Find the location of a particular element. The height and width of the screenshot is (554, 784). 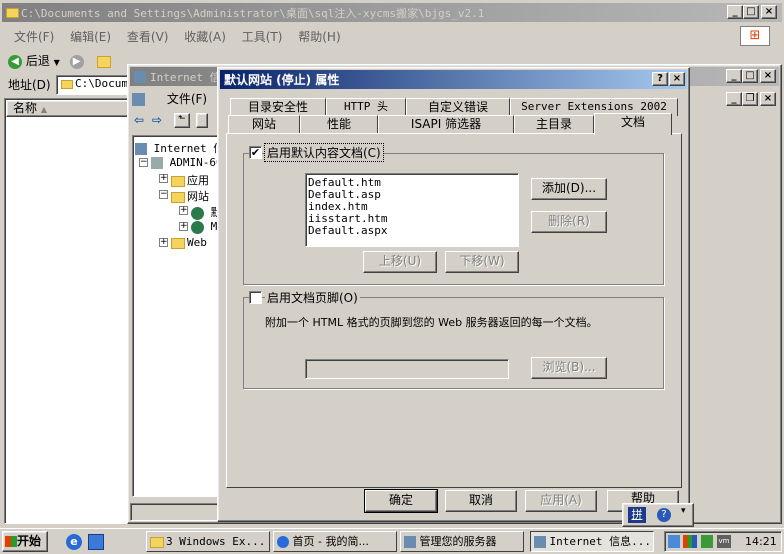

cancel-button: 取消 is located at coordinates (481, 501).